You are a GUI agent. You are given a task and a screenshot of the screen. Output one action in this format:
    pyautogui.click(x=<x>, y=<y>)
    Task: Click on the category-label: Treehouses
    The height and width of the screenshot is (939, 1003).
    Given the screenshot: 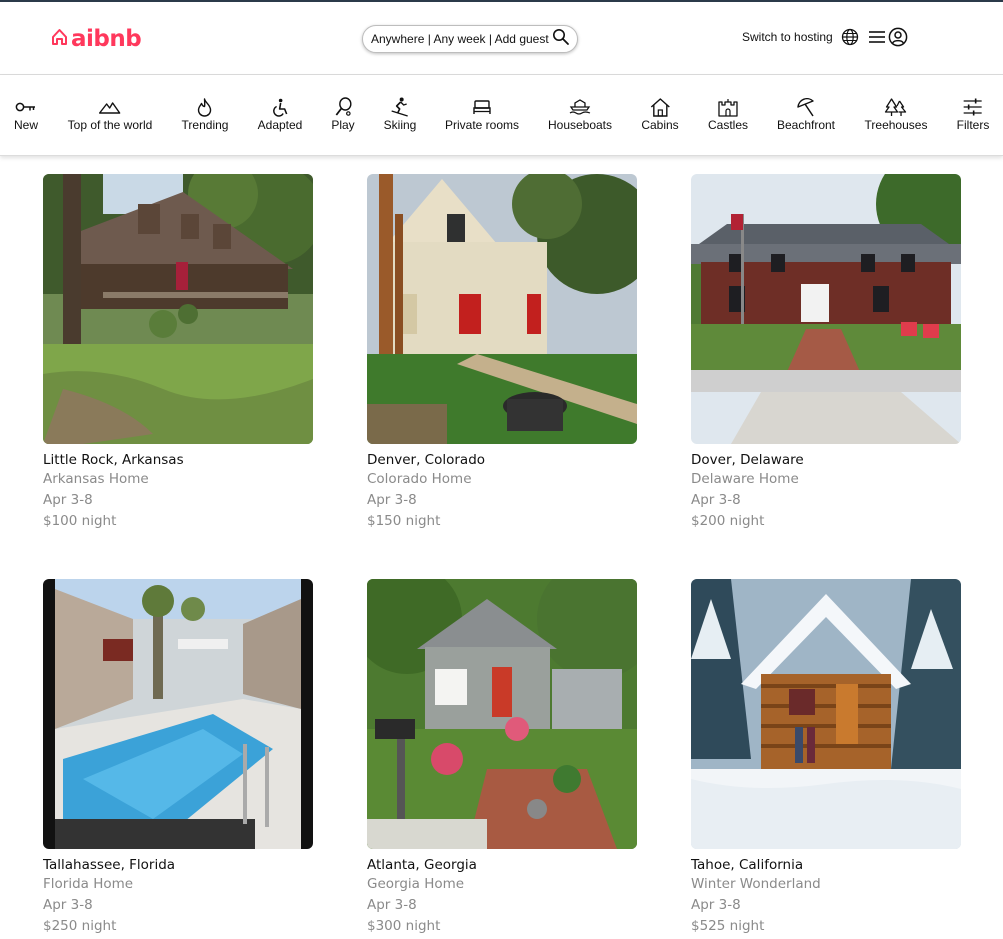 What is the action you would take?
    pyautogui.click(x=896, y=125)
    